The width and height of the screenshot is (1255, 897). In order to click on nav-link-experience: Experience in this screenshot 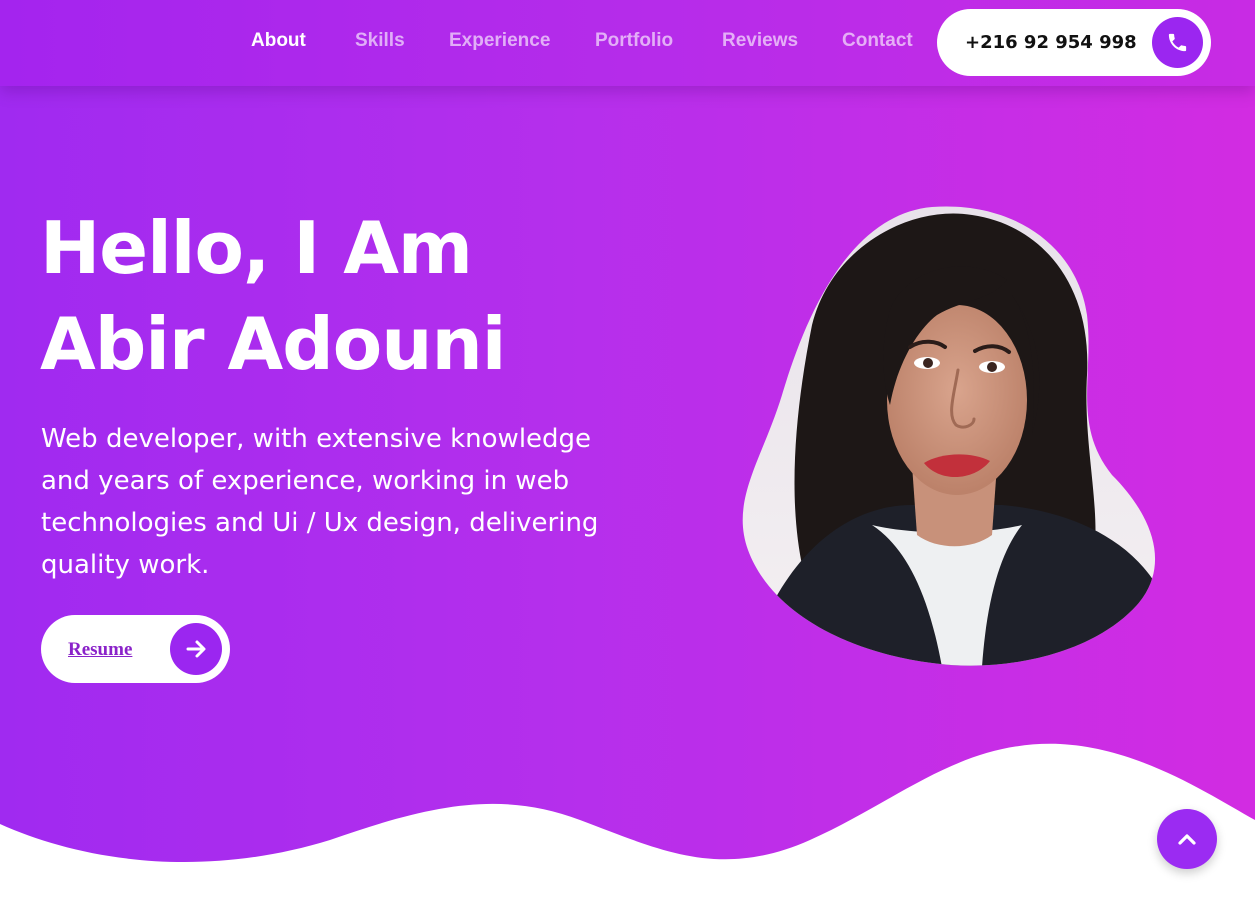, I will do `click(499, 41)`.